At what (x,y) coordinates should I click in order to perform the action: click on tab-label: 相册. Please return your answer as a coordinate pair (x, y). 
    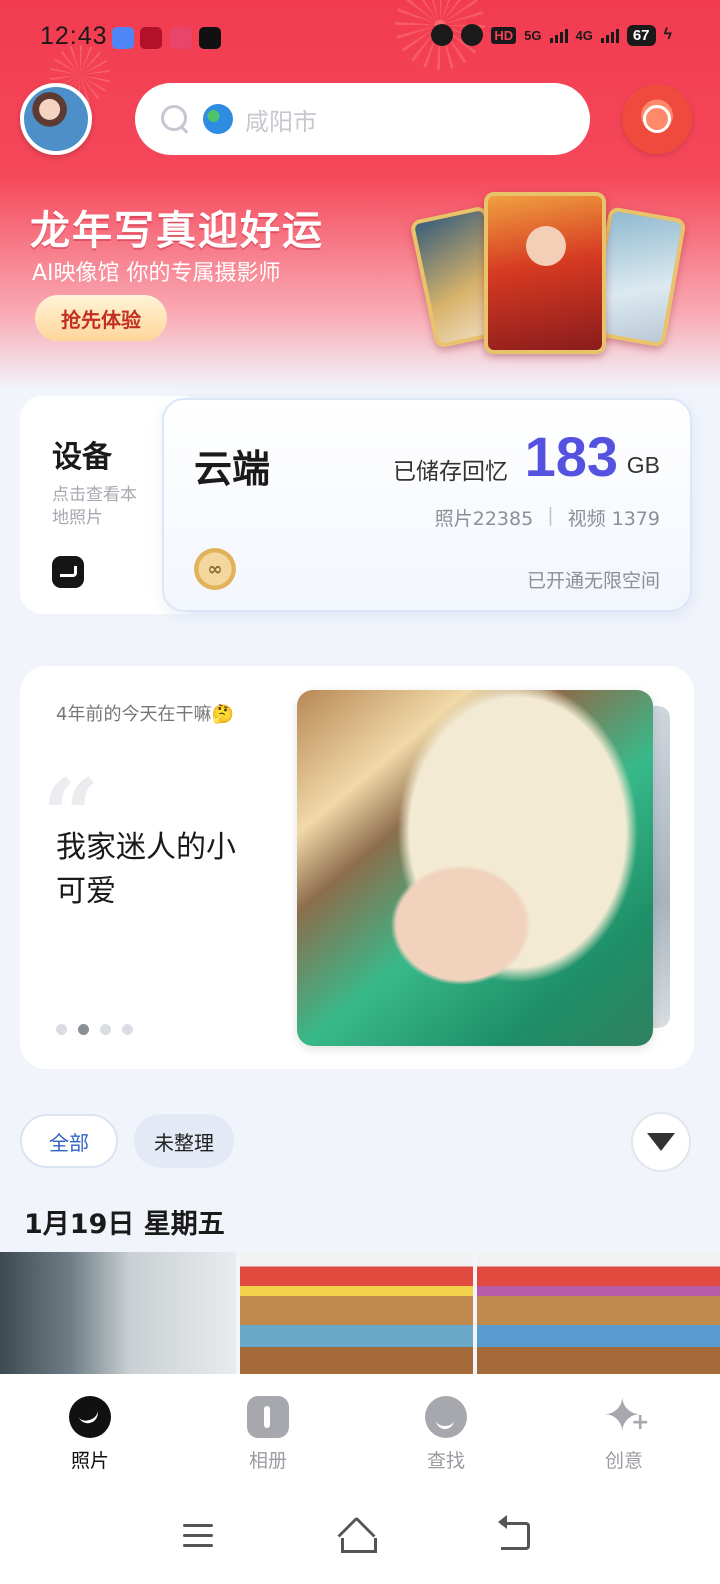
    Looking at the image, I should click on (267, 1461).